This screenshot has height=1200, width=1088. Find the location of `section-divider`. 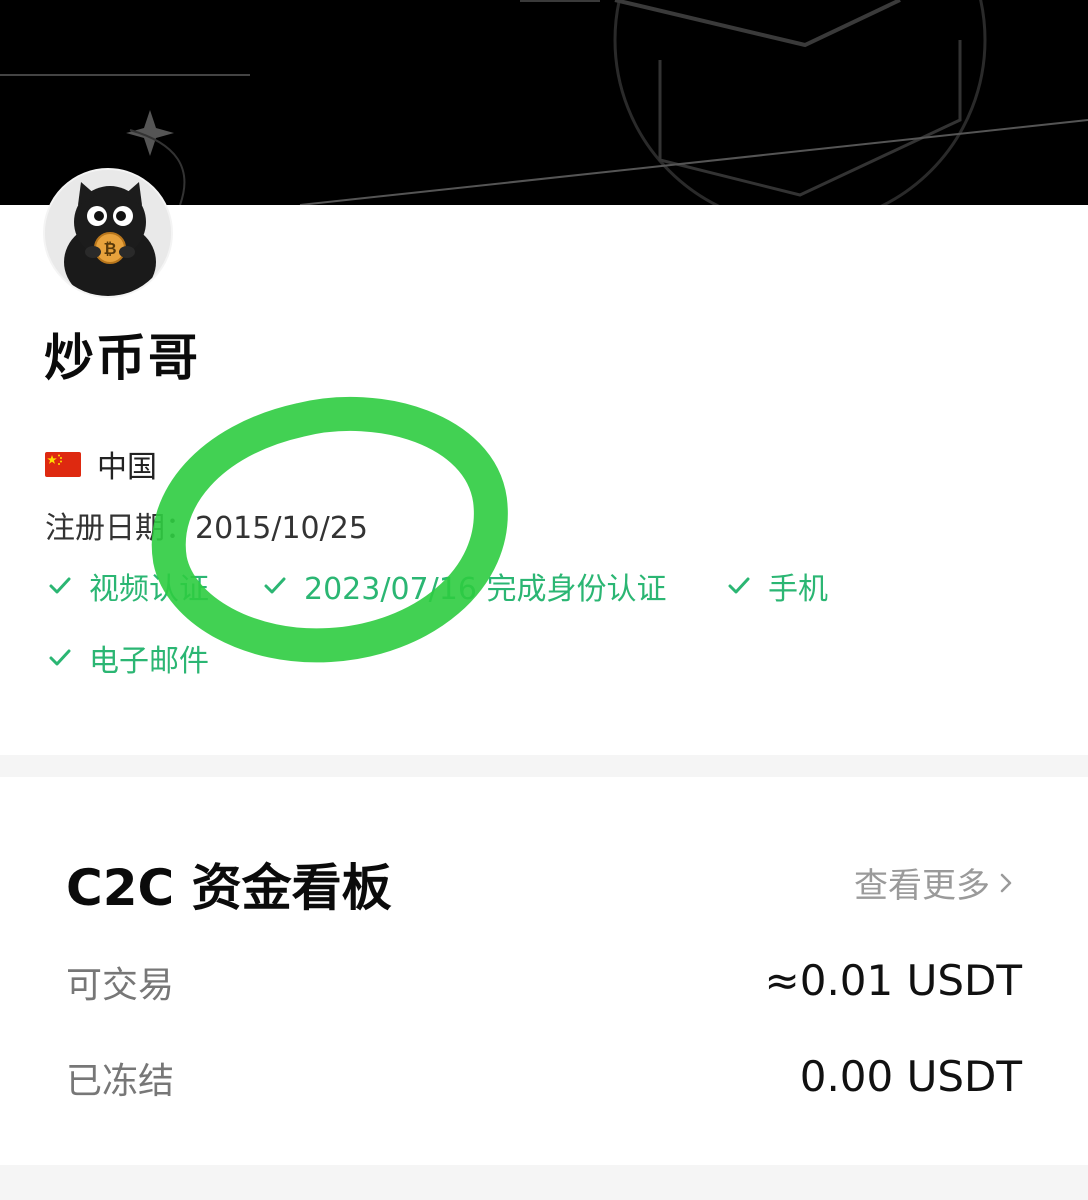

section-divider is located at coordinates (544, 766).